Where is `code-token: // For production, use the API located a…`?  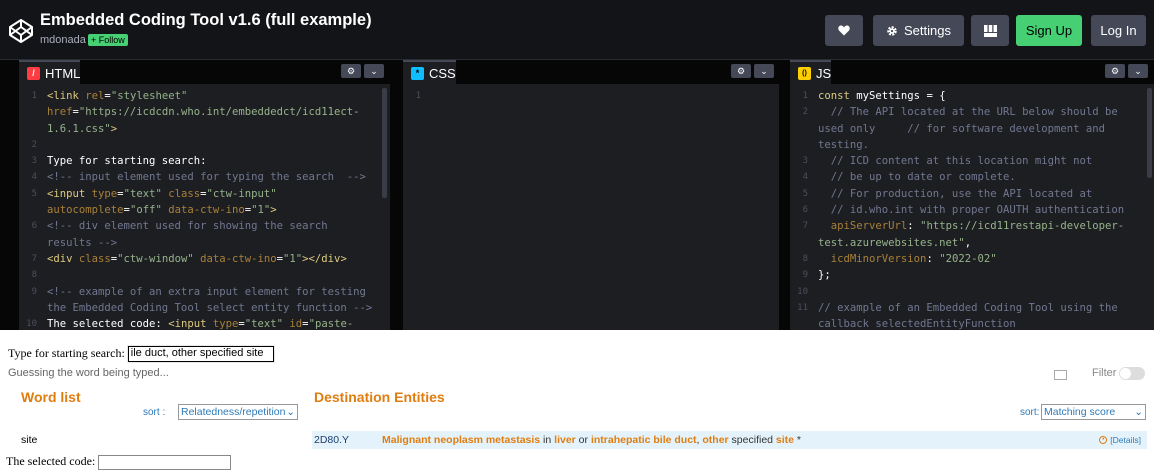 code-token: // For production, use the API located a… is located at coordinates (955, 193).